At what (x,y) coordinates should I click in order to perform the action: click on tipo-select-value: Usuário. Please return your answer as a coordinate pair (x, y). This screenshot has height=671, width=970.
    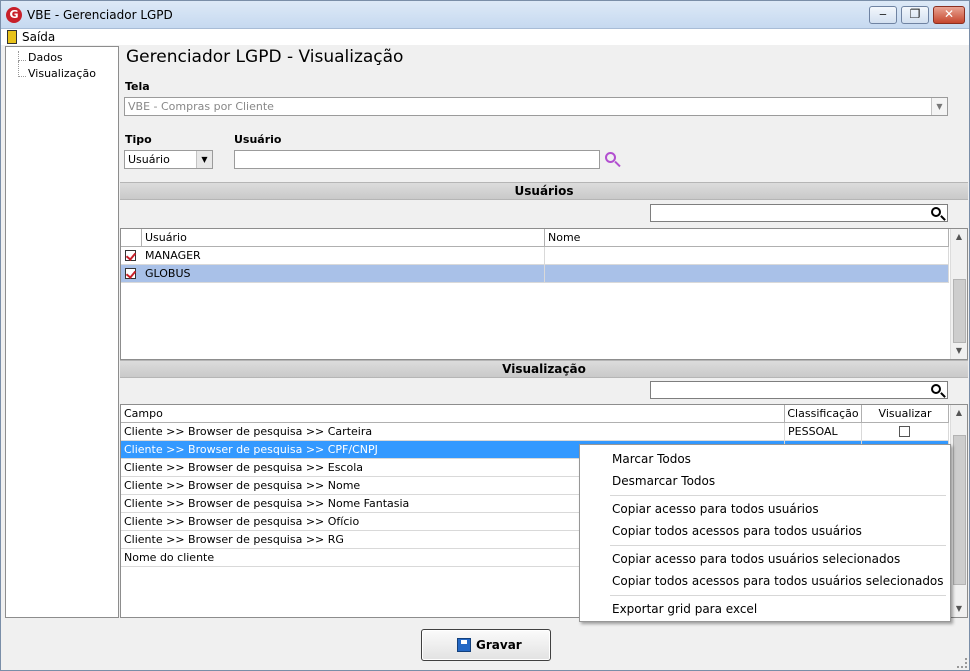
    Looking at the image, I should click on (149, 159).